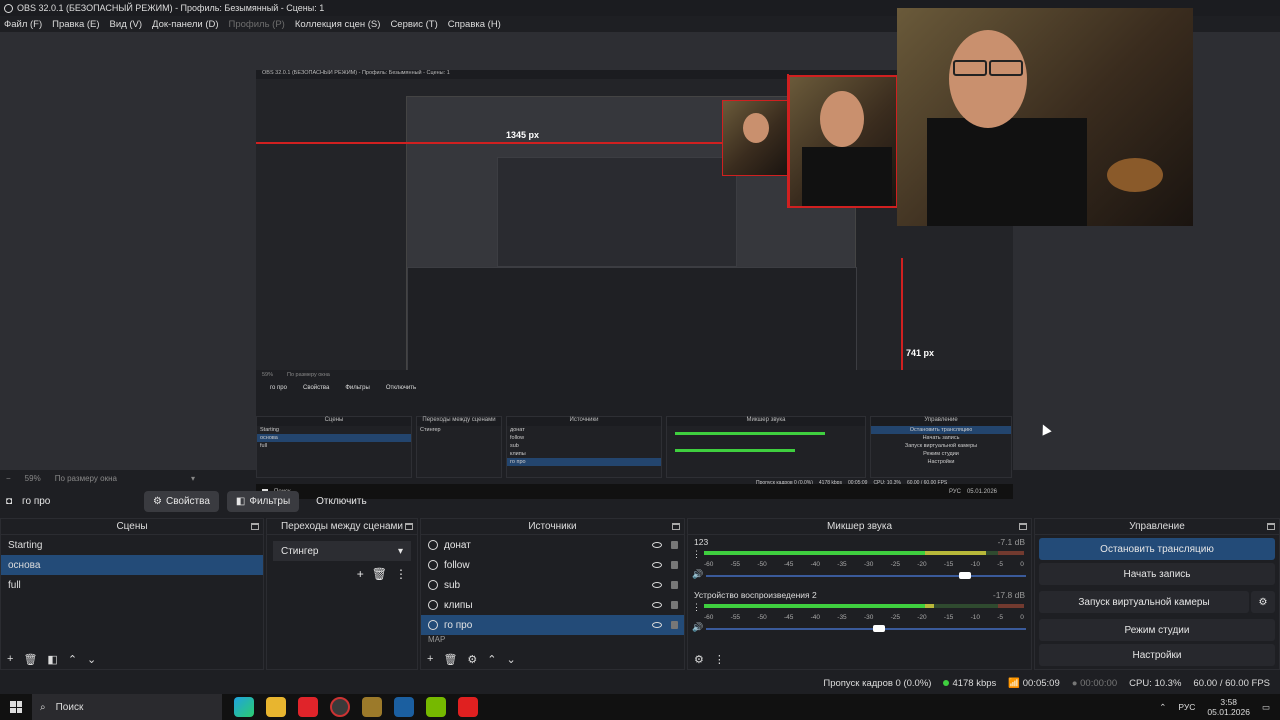 This screenshot has height=720, width=1280. What do you see at coordinates (379, 574) in the screenshot?
I see `remove-transition-icon: 🗑` at bounding box center [379, 574].